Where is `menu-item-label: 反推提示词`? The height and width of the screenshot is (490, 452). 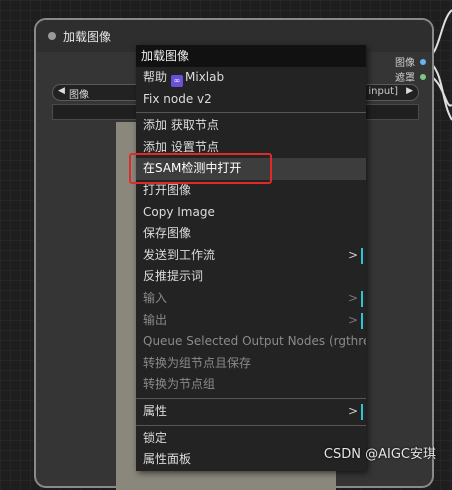
menu-item-label: 反推提示词 is located at coordinates (173, 276).